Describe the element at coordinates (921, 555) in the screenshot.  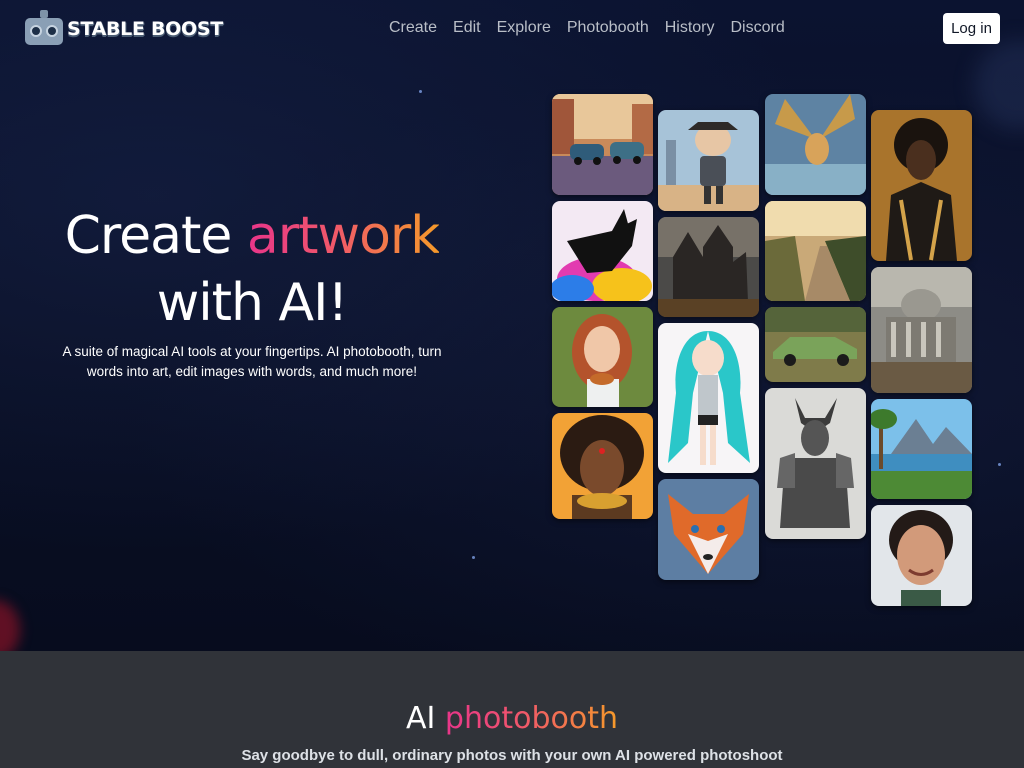
I see `smiling-woman-portrait-image` at that location.